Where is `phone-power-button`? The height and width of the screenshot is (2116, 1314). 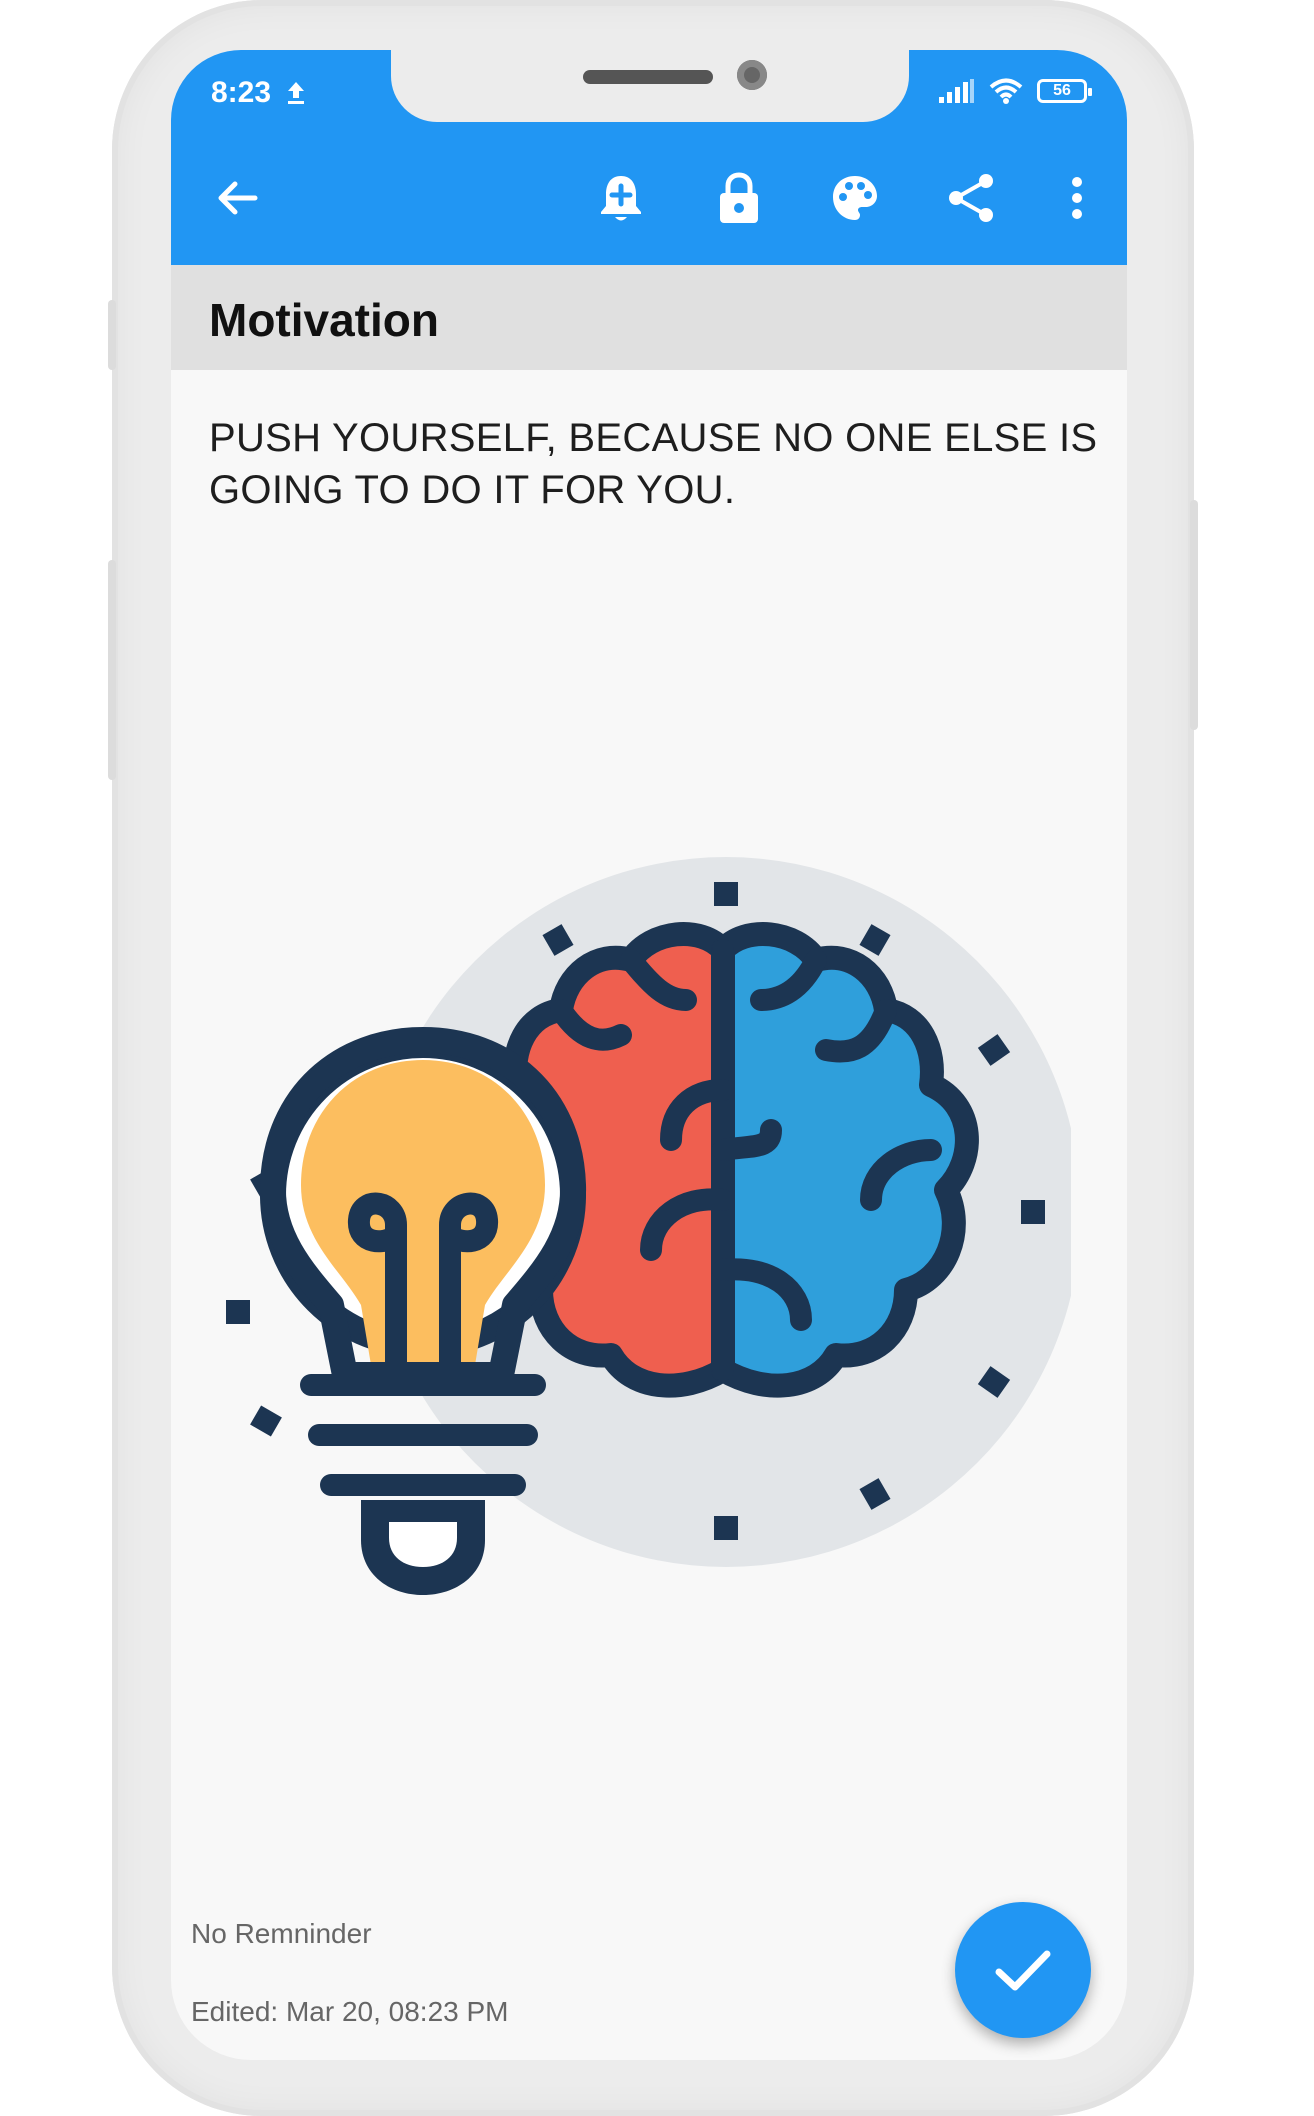
phone-power-button is located at coordinates (1194, 615).